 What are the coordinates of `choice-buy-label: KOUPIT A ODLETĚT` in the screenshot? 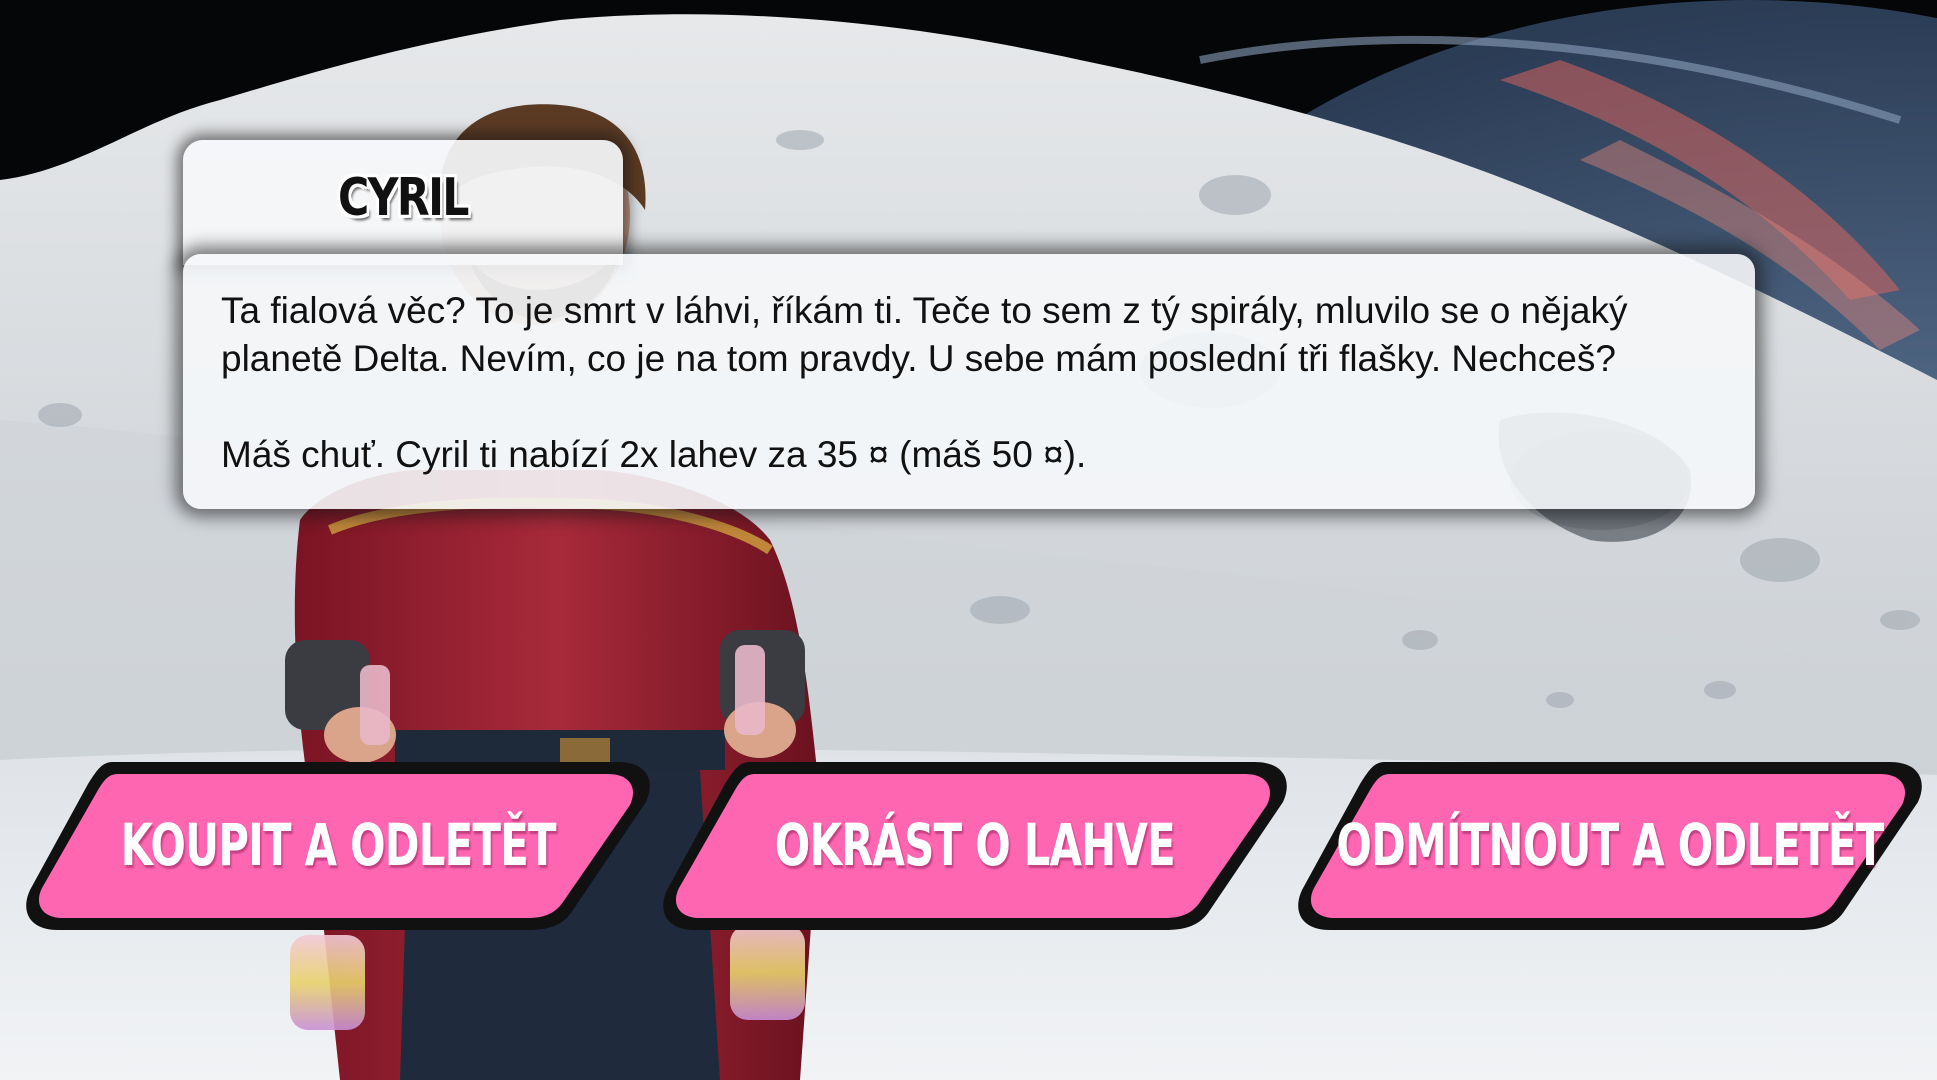 It's located at (338, 845).